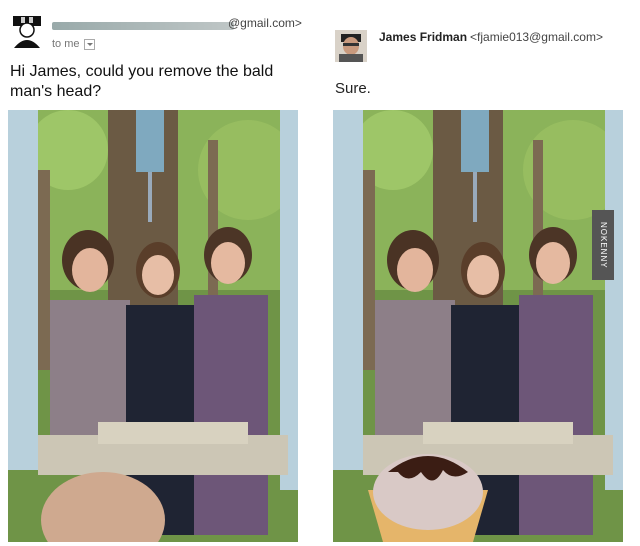 The height and width of the screenshot is (546, 640). What do you see at coordinates (156, 33) in the screenshot?
I see `email-header: @gmail.com> to me` at bounding box center [156, 33].